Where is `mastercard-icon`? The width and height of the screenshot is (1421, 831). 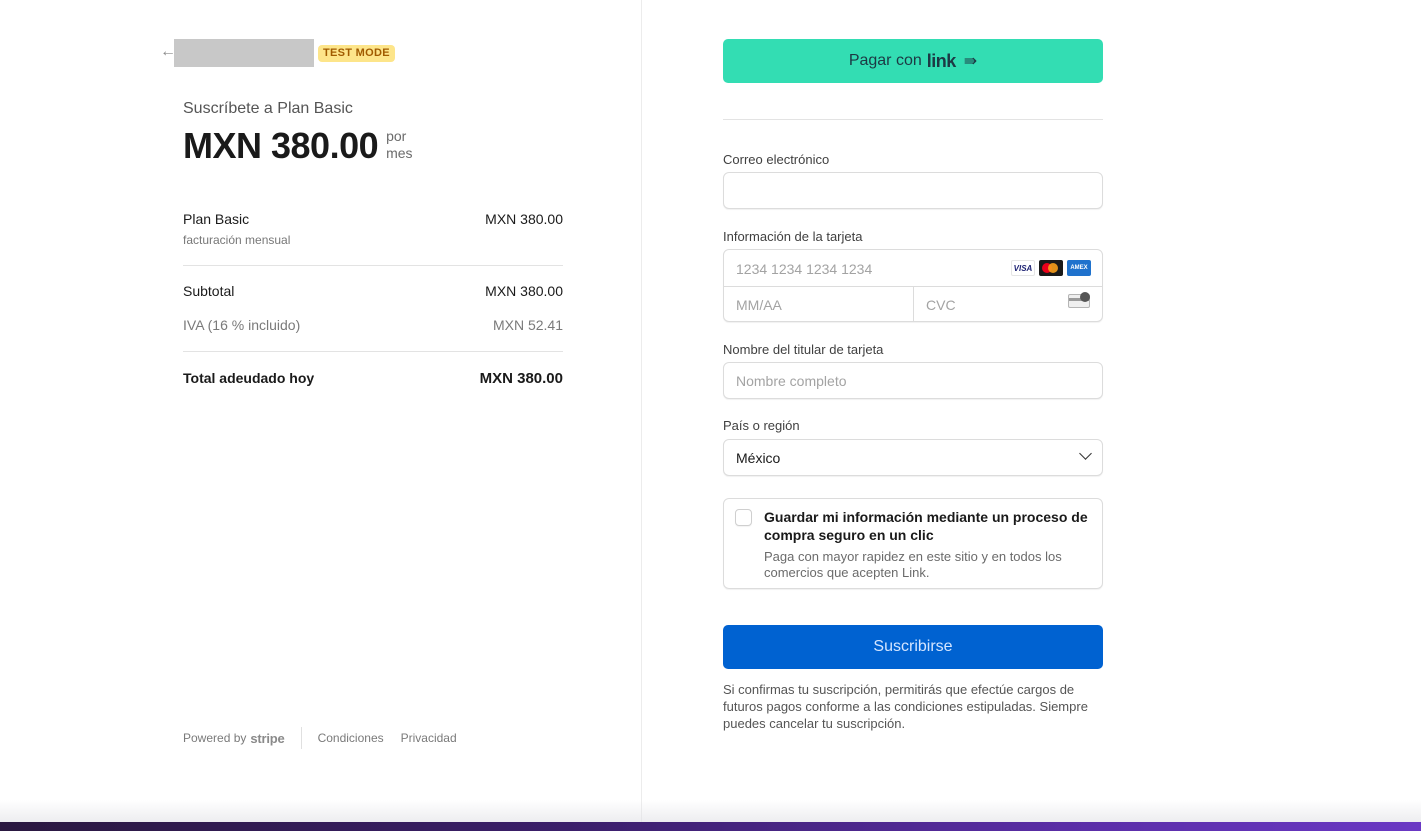
mastercard-icon is located at coordinates (1051, 268).